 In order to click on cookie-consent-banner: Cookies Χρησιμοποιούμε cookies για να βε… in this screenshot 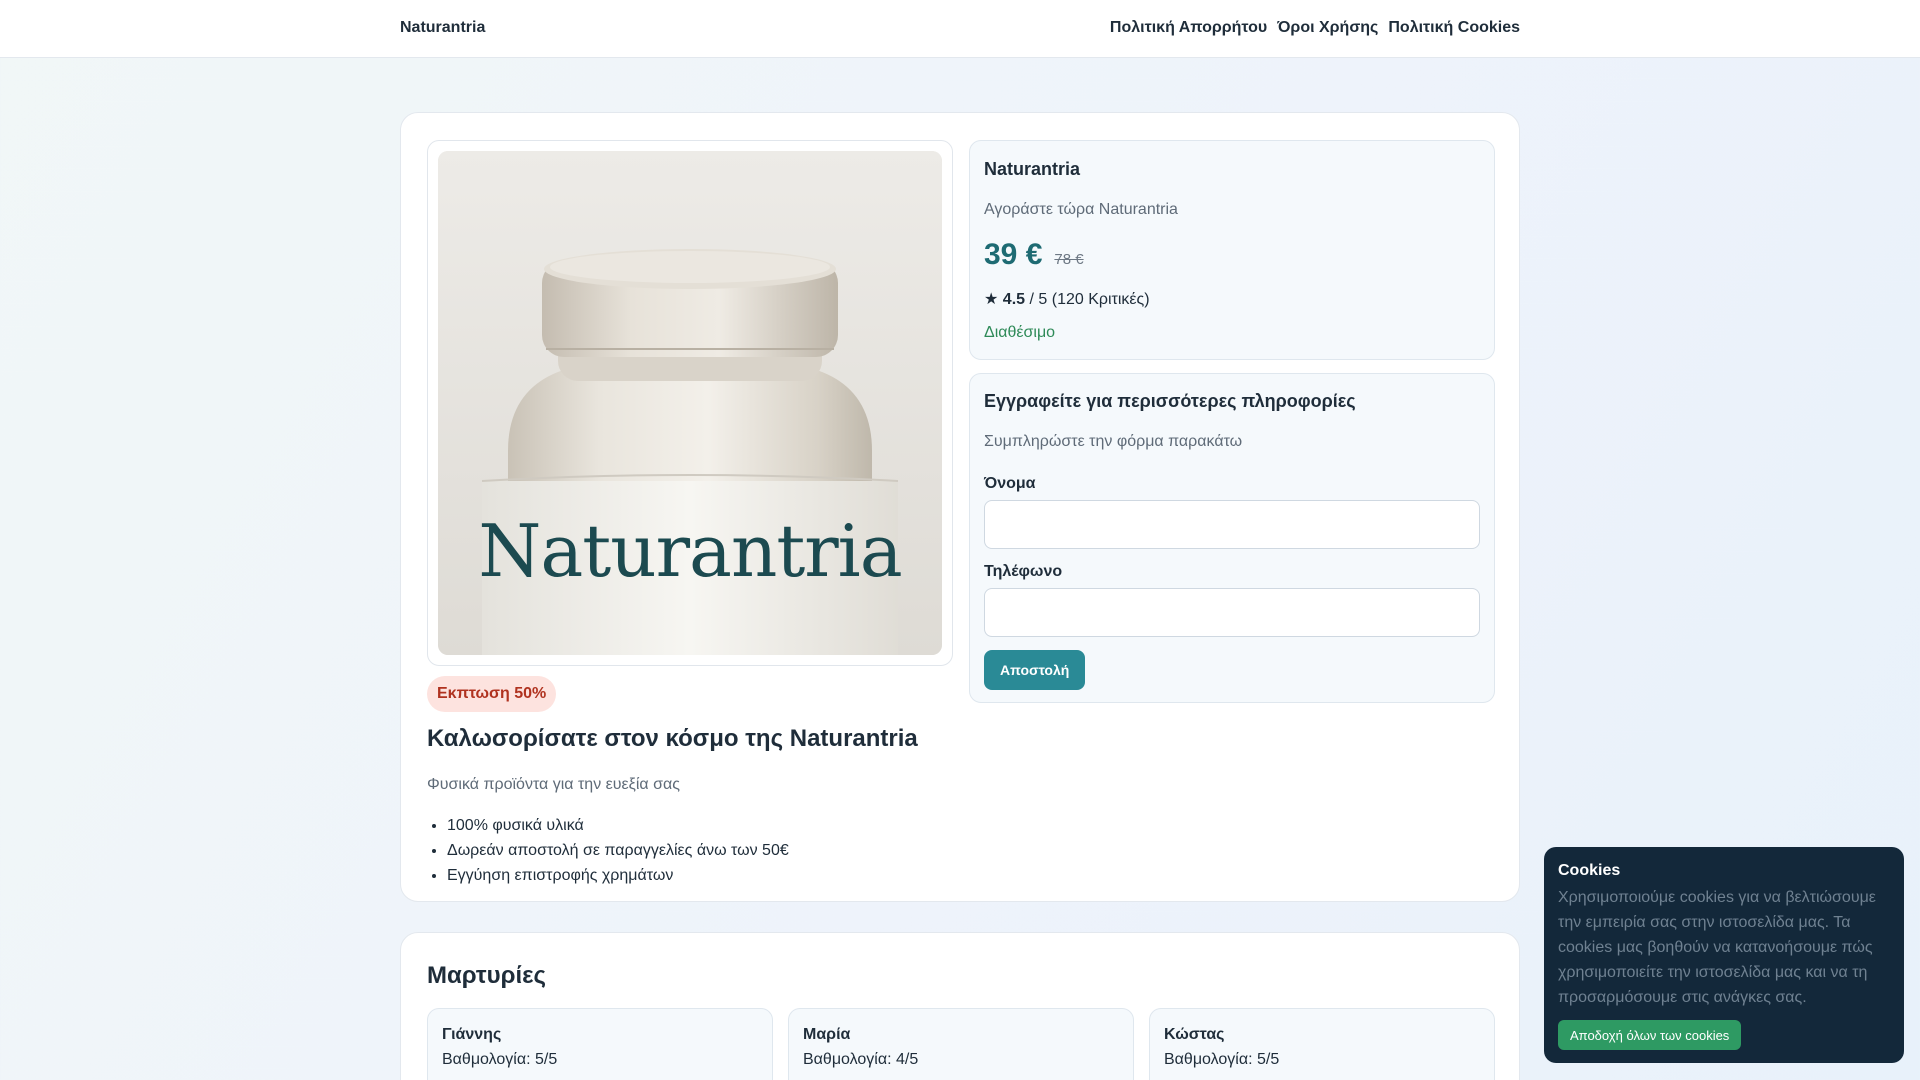, I will do `click(1724, 955)`.